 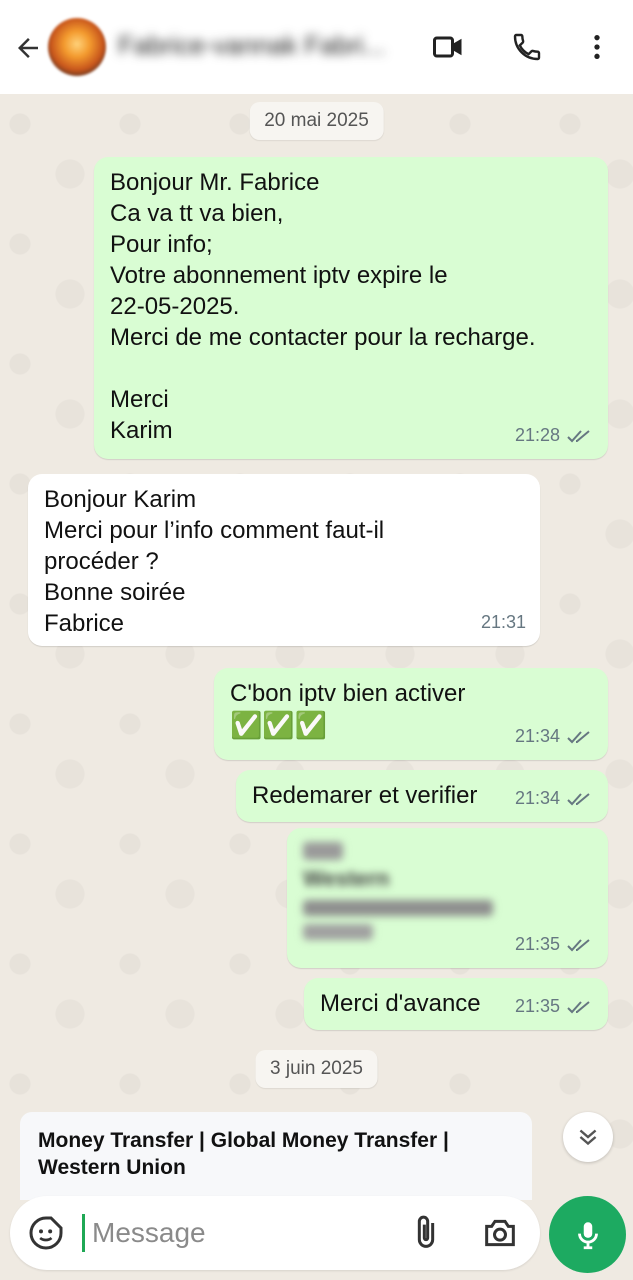 I want to click on more-vert-icon, so click(x=597, y=47).